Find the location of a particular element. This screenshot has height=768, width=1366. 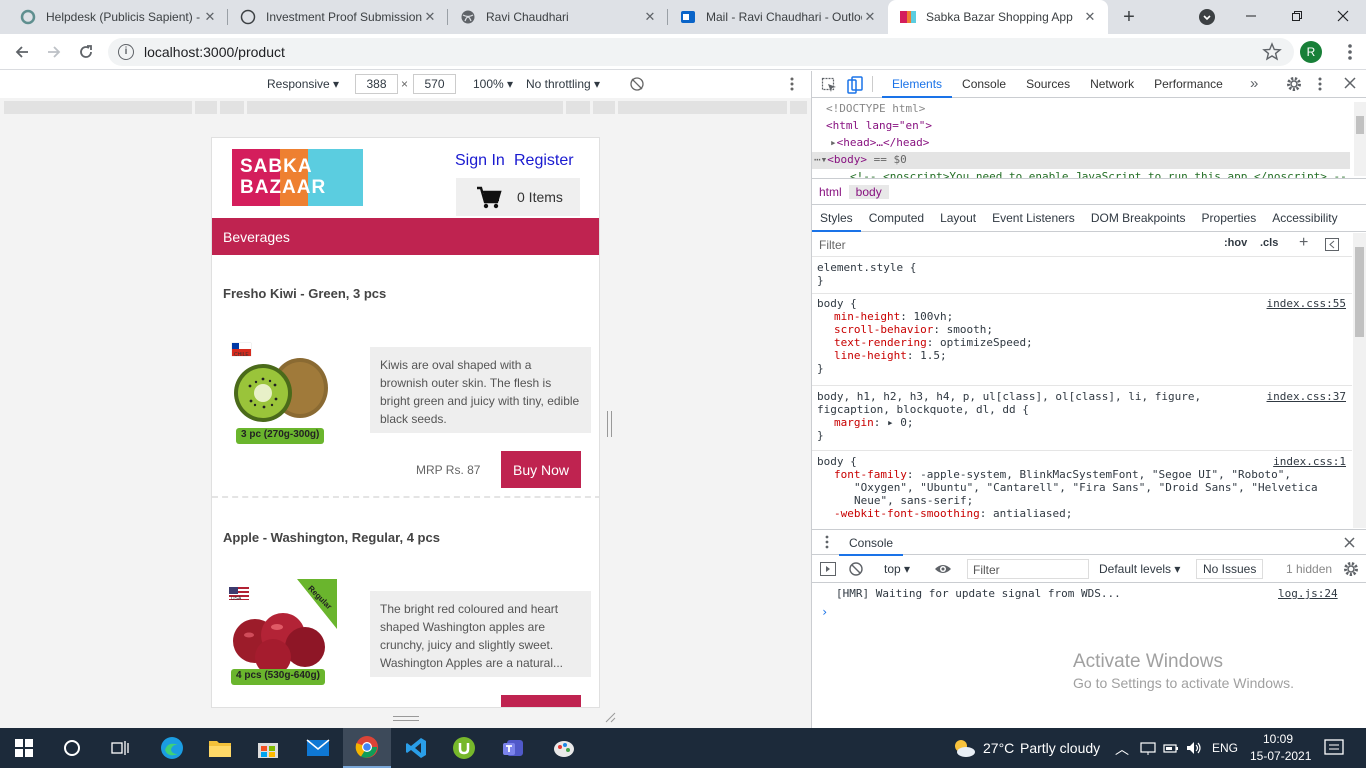

settings-gear-icon is located at coordinates (1294, 84).